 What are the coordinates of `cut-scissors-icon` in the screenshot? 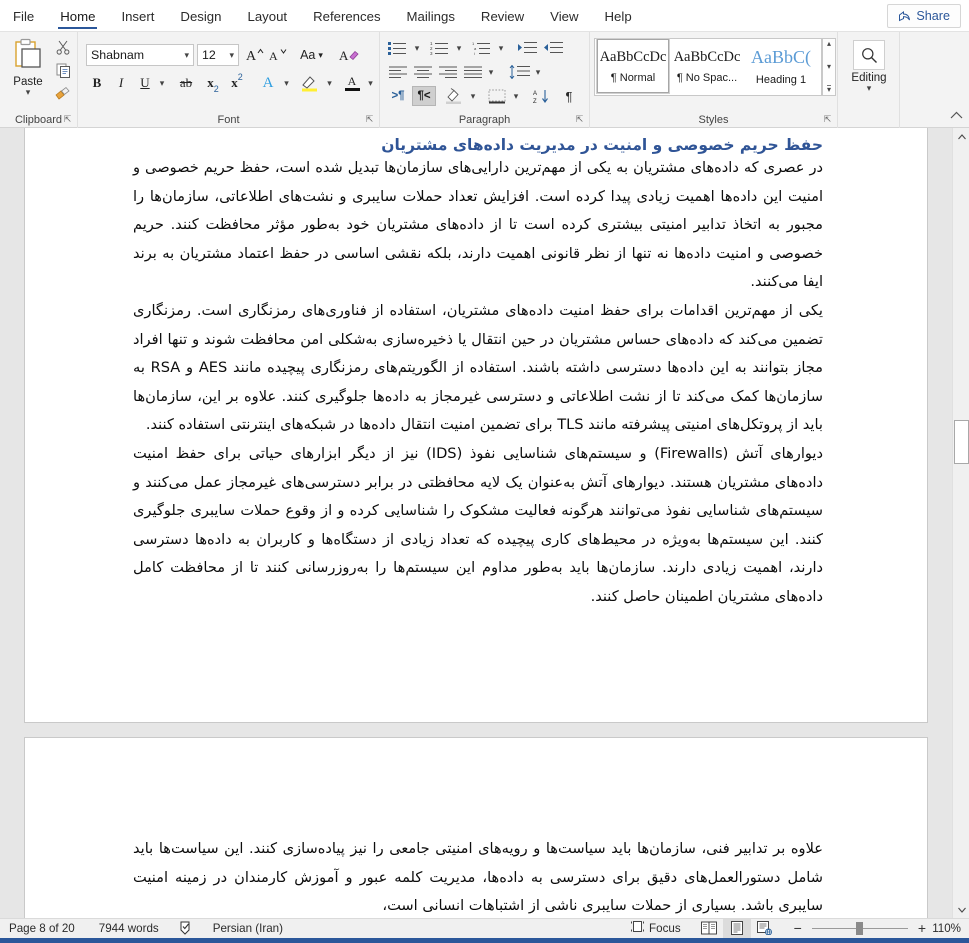 It's located at (63, 47).